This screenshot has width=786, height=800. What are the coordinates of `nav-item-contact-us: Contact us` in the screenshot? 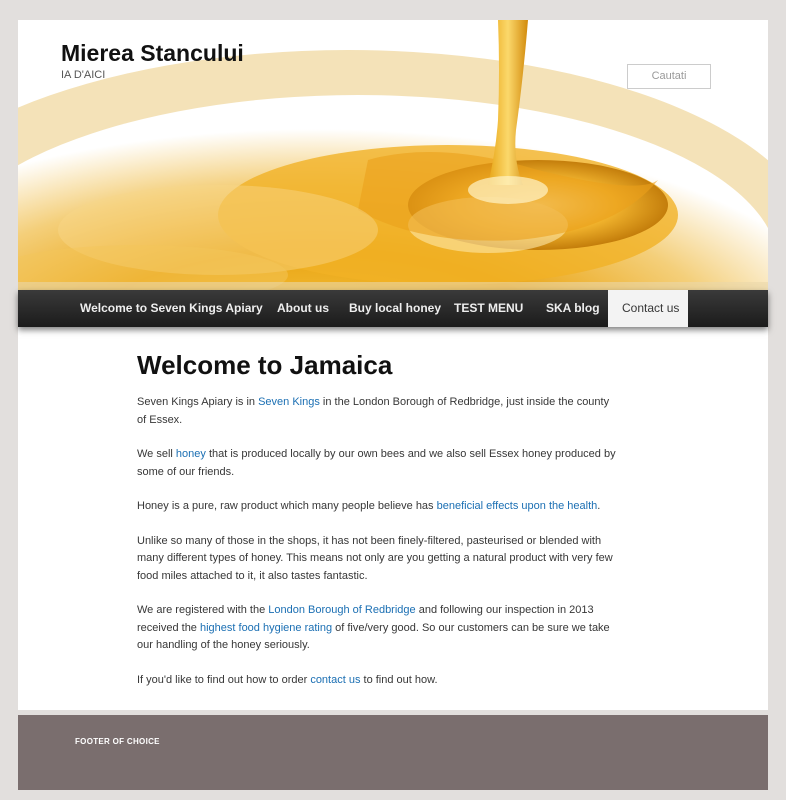 It's located at (648, 308).